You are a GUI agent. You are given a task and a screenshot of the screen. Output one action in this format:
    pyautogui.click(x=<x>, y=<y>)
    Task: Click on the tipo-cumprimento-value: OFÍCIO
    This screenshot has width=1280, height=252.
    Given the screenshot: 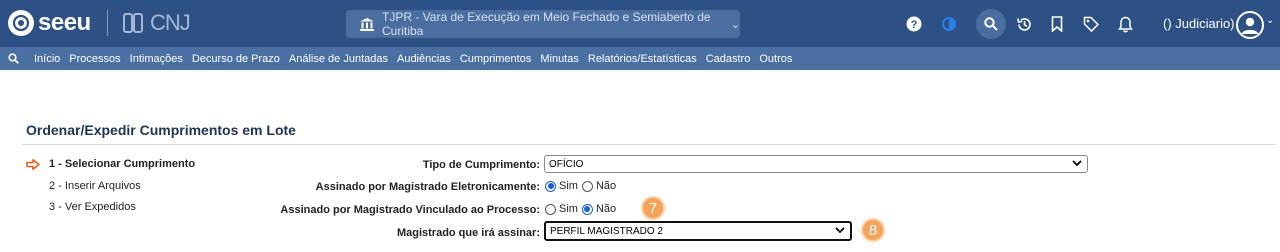 What is the action you would take?
    pyautogui.click(x=566, y=164)
    